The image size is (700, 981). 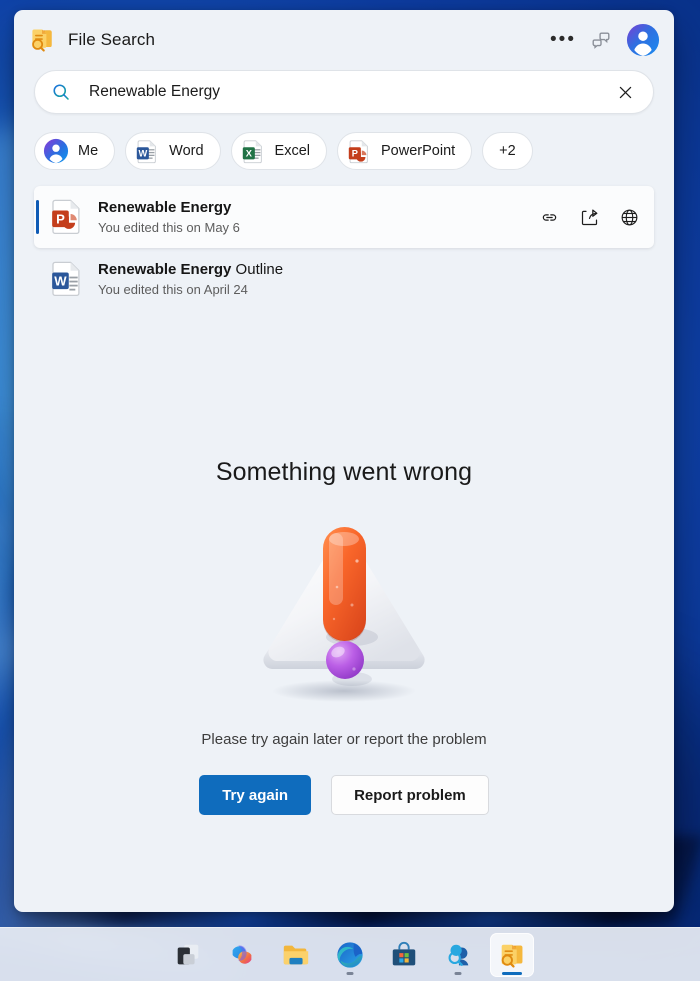 What do you see at coordinates (318, 208) in the screenshot?
I see `result-title: Renewable Energy` at bounding box center [318, 208].